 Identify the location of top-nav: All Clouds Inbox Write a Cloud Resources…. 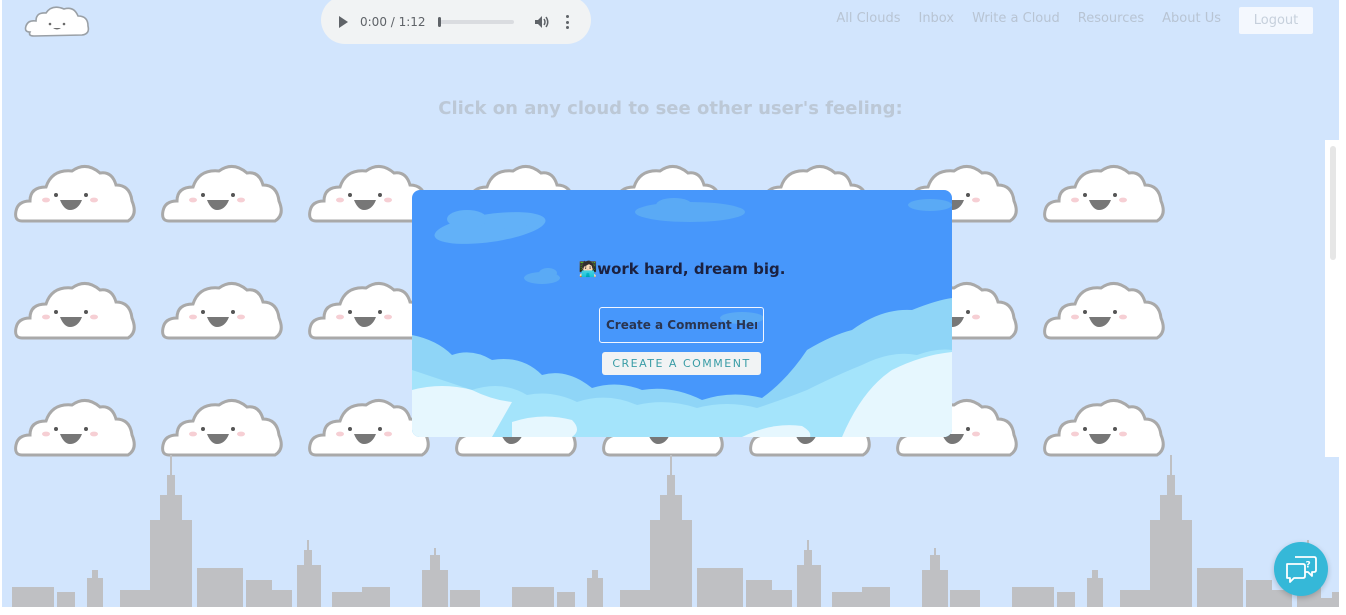
(1028, 18).